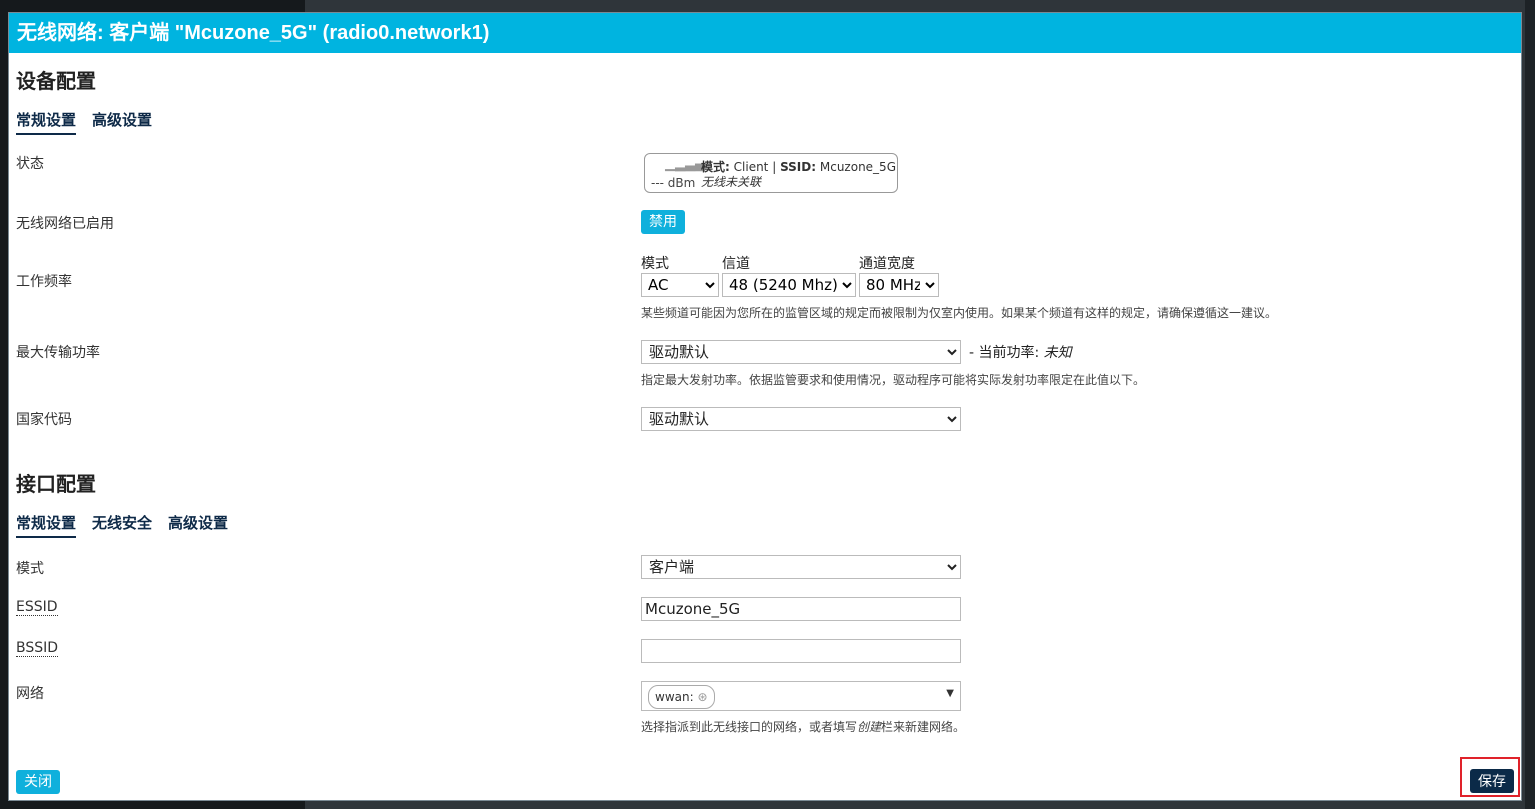  Describe the element at coordinates (1530, 404) in the screenshot. I see `background-right` at that location.